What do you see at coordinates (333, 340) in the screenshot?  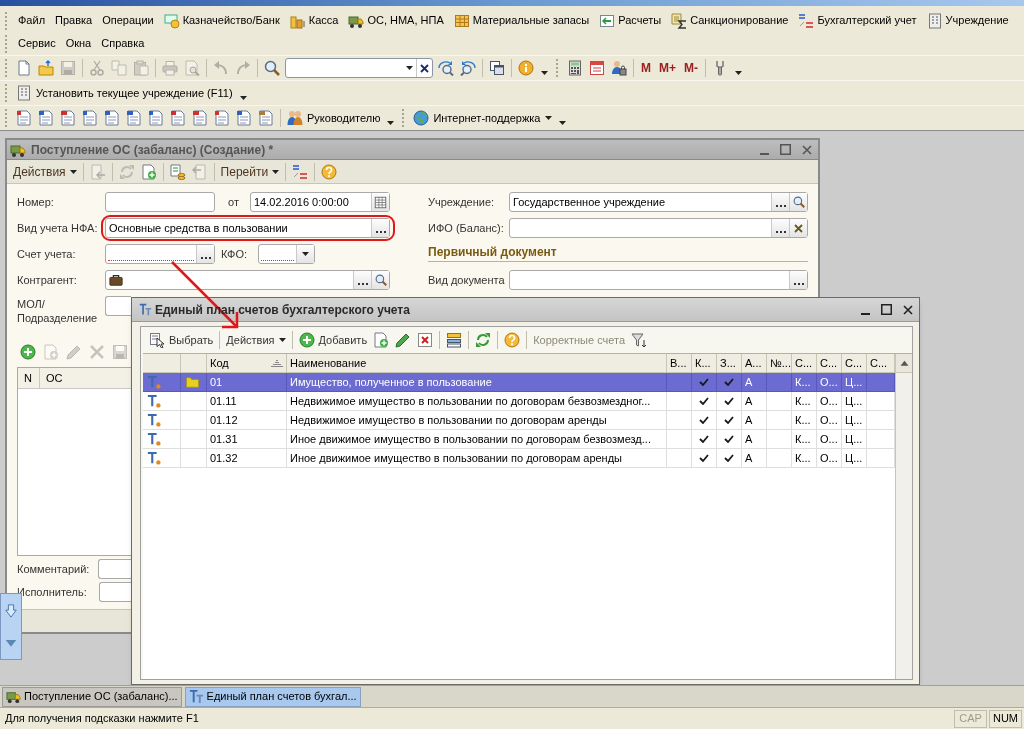 I see `toolbar-button: Добавить` at bounding box center [333, 340].